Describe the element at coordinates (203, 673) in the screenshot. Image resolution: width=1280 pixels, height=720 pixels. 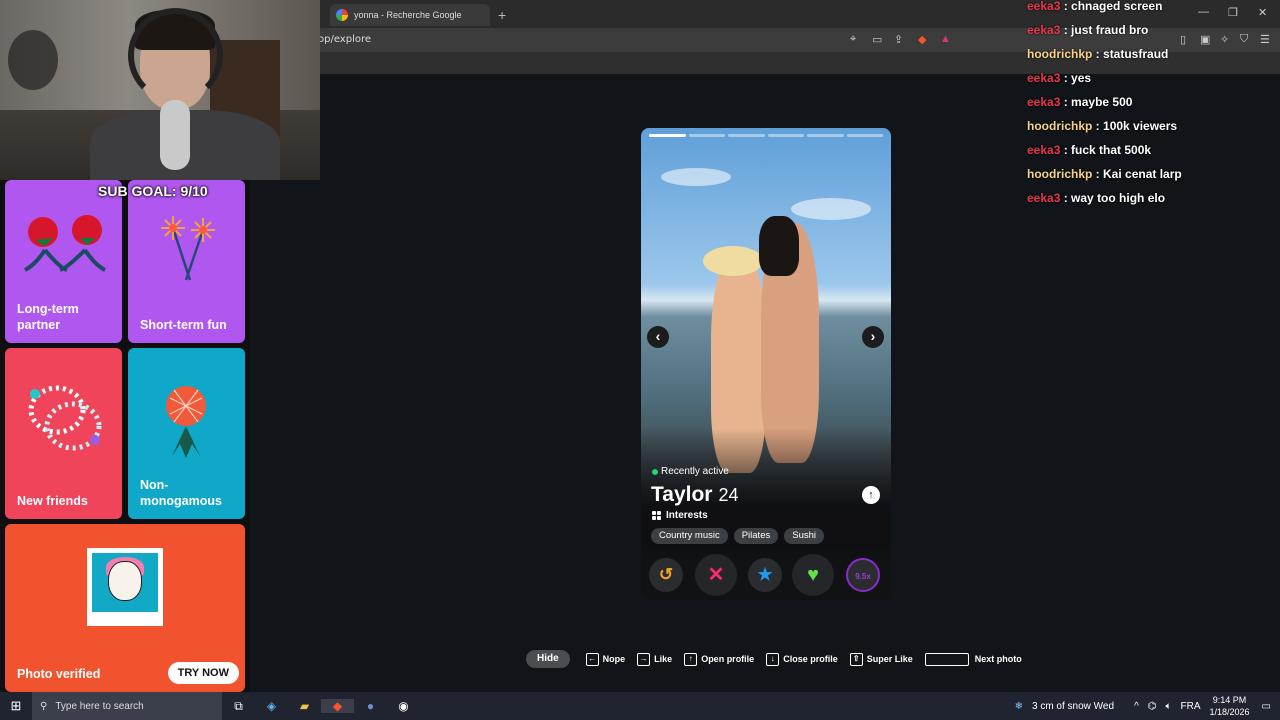
I see `try-now-button: TRY NOW` at that location.